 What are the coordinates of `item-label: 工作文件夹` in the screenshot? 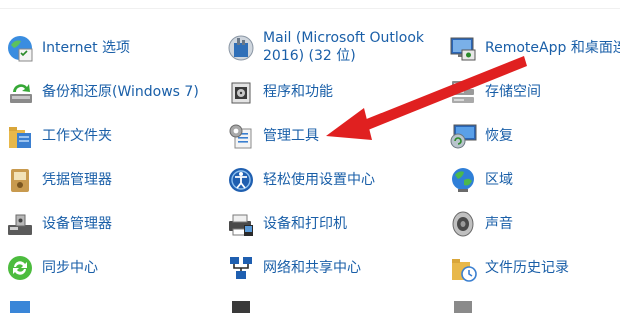 It's located at (77, 136).